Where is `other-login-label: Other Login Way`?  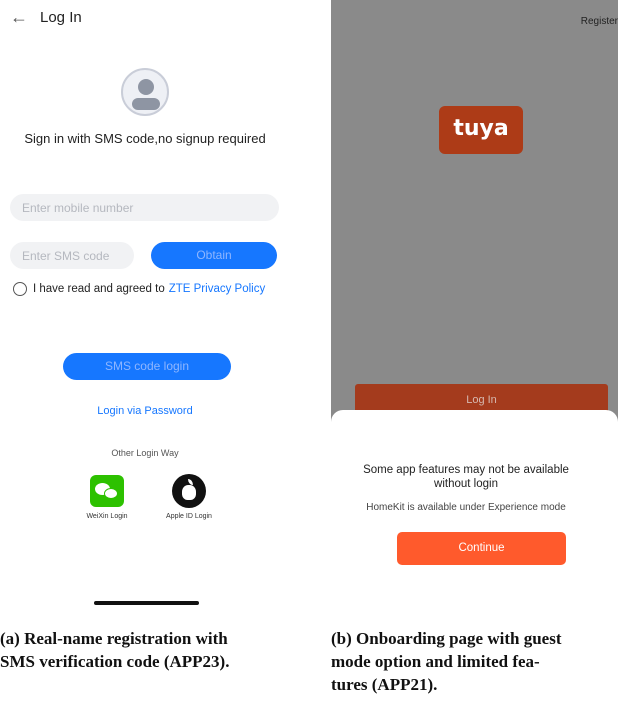 other-login-label: Other Login Way is located at coordinates (145, 453).